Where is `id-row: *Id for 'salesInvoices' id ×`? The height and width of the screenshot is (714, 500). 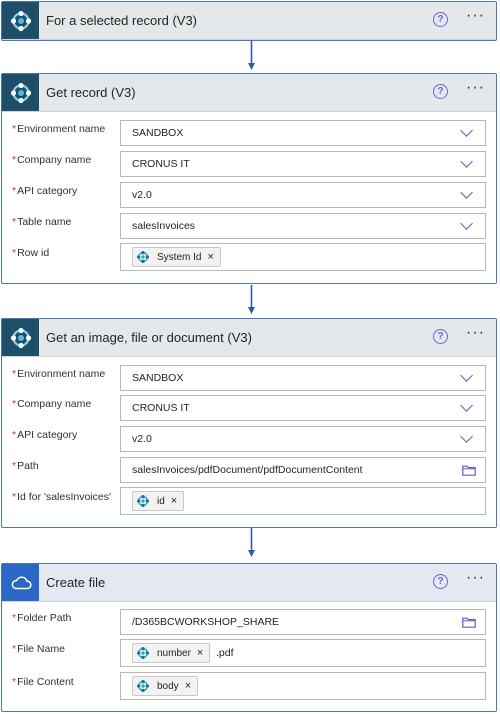
id-row: *Id for 'salesInvoices' id × is located at coordinates (249, 501).